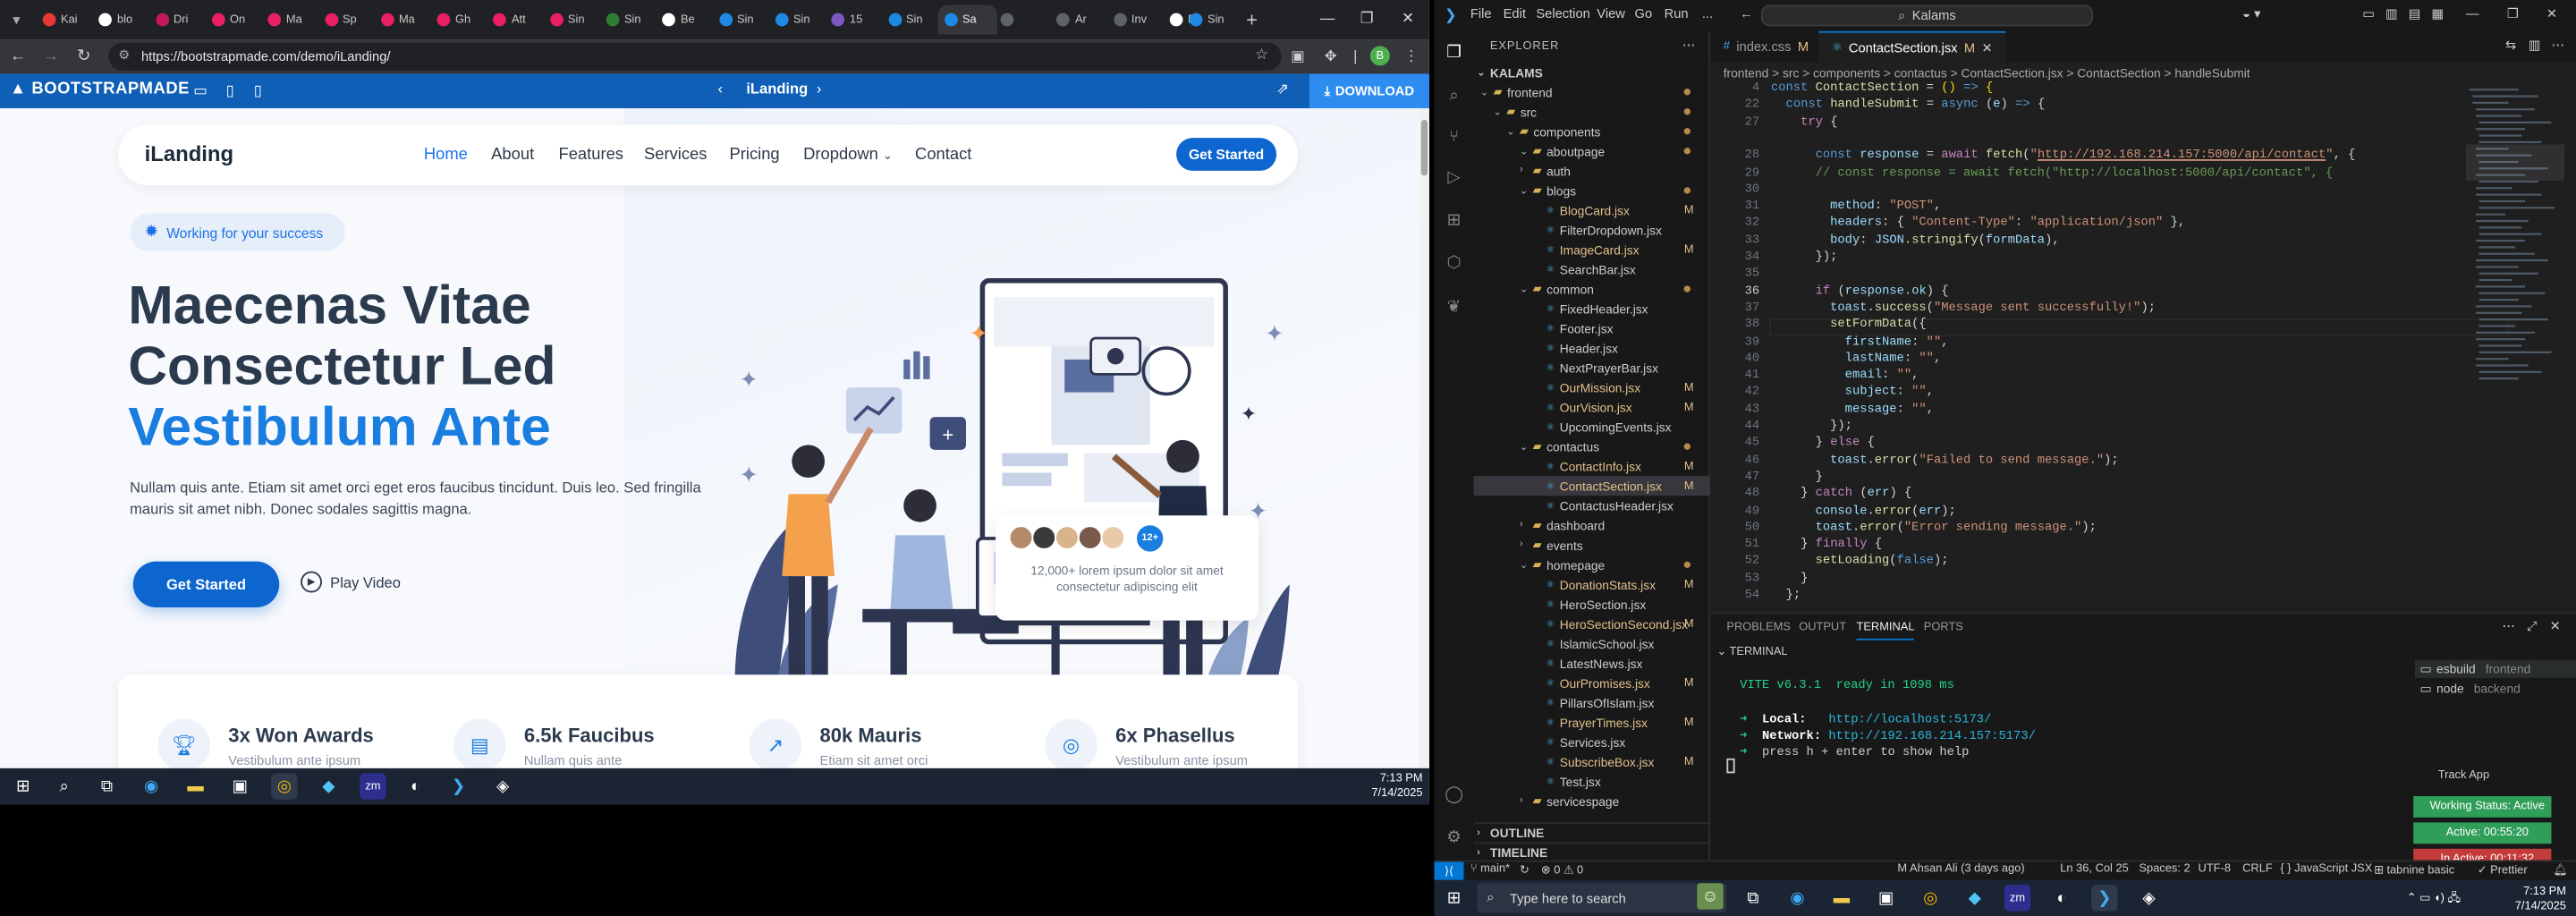  Describe the element at coordinates (1766, 47) in the screenshot. I see `tab-index-css: # index.css M` at that location.